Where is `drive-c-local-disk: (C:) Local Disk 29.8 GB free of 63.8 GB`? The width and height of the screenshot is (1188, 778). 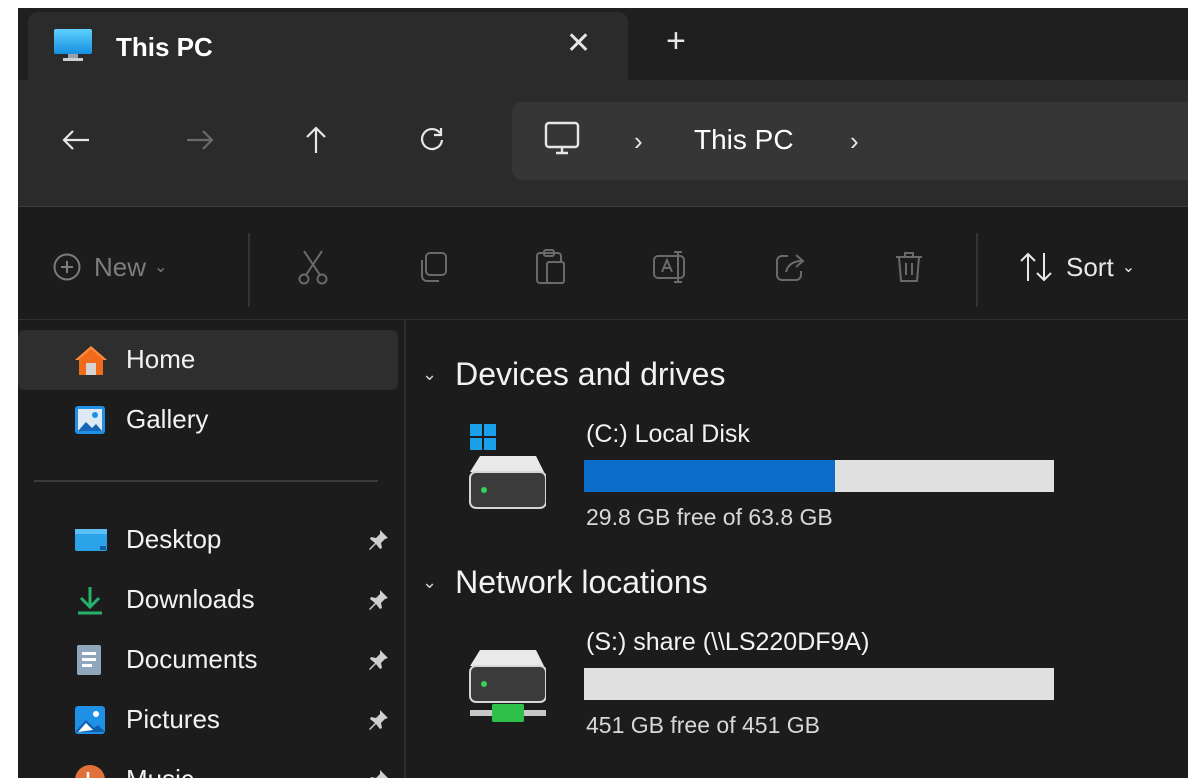
drive-c-local-disk: (C:) Local Disk 29.8 GB free of 63.8 GB is located at coordinates (776, 485).